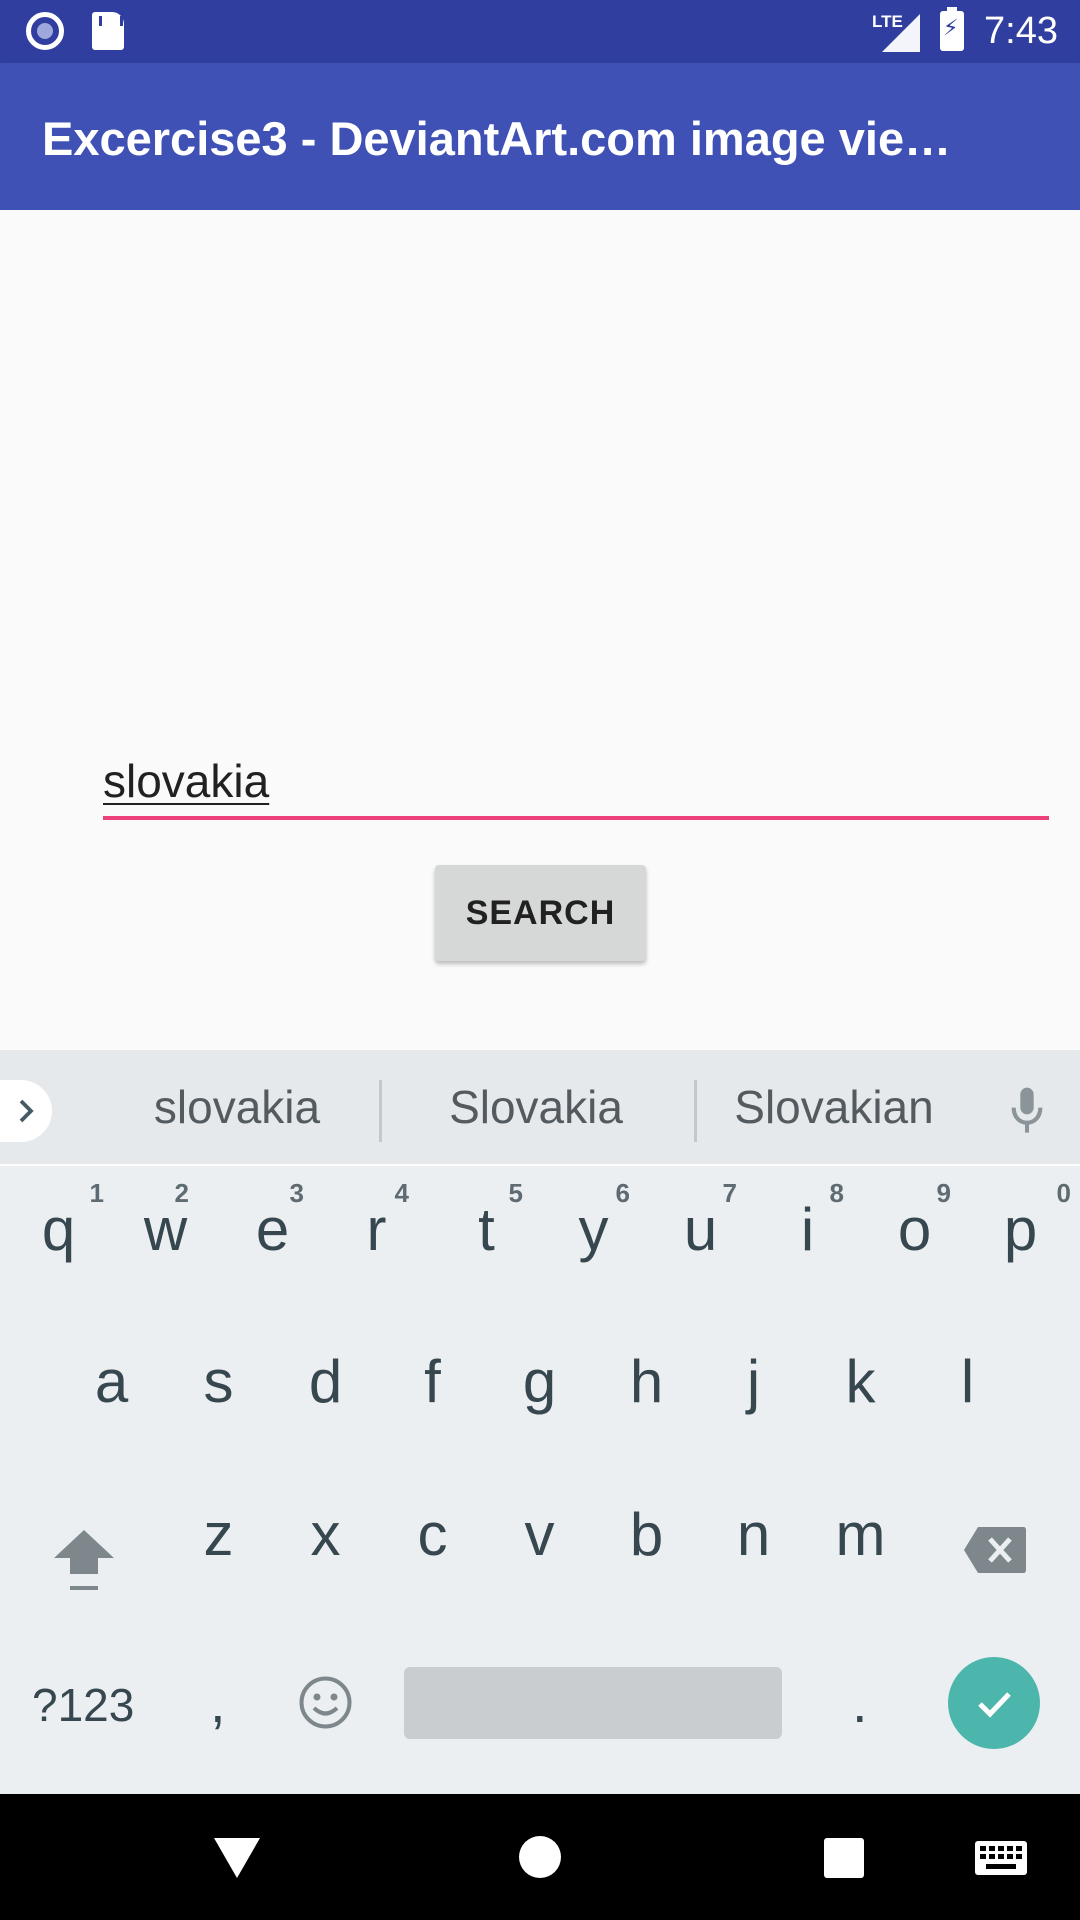 The height and width of the screenshot is (1920, 1080). What do you see at coordinates (896, 31) in the screenshot?
I see `signal-icon: LTE` at bounding box center [896, 31].